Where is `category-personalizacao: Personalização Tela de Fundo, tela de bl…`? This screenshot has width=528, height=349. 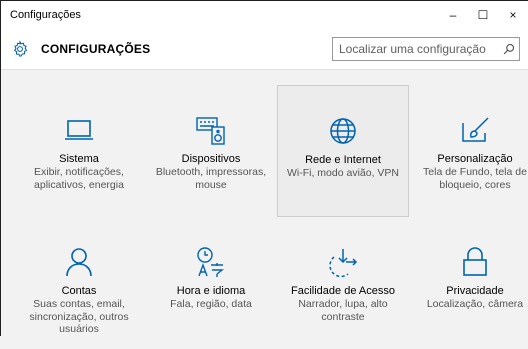 category-personalizacao: Personalização Tela de Fundo, tela de bl… is located at coordinates (468, 151).